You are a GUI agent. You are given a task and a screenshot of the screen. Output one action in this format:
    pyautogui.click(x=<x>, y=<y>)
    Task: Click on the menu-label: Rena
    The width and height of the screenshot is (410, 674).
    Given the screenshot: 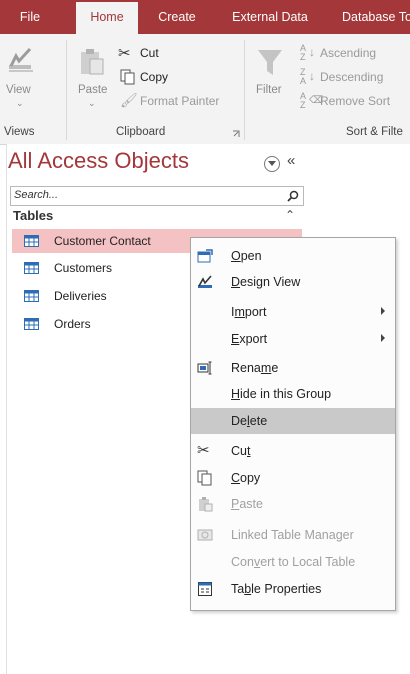 What is the action you would take?
    pyautogui.click(x=246, y=368)
    